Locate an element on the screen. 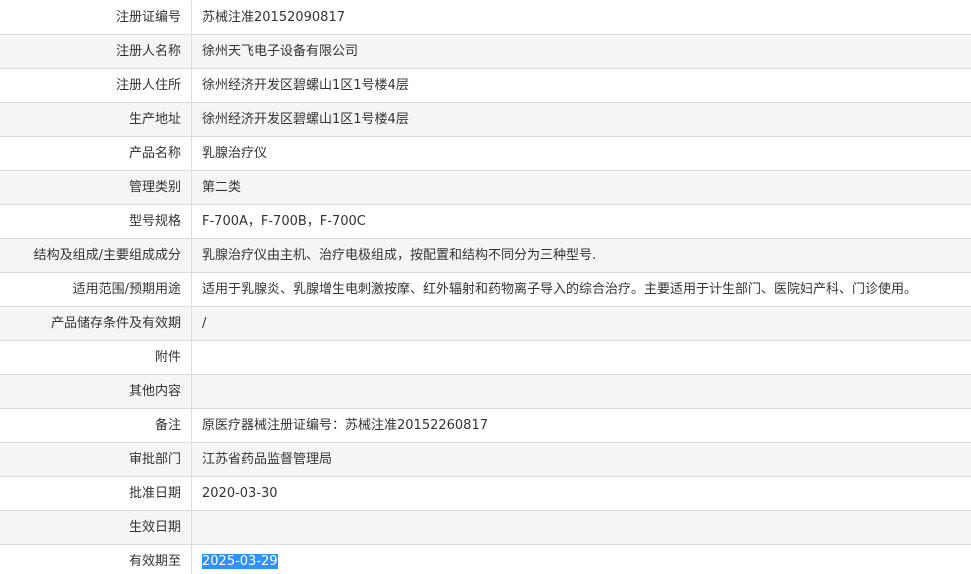 The height and width of the screenshot is (574, 971). table-row: 产品名称 乳腺治疗仪 is located at coordinates (485, 153).